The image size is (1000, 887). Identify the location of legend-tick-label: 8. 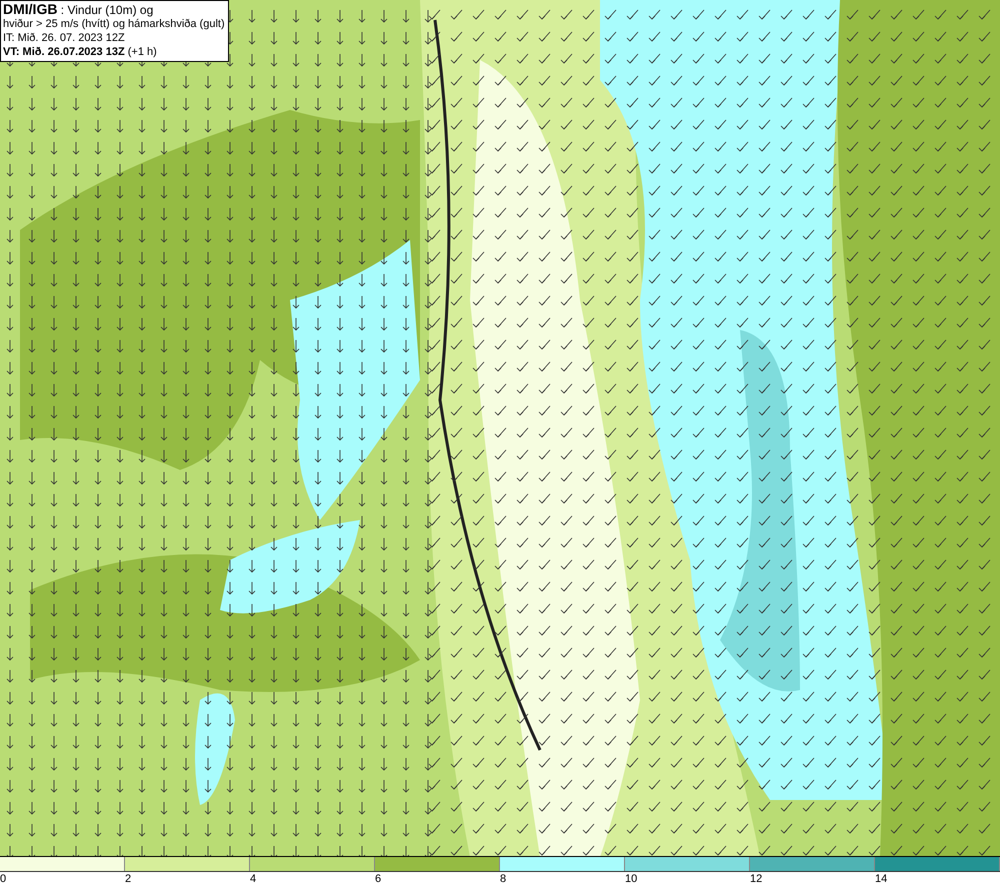
(503, 879).